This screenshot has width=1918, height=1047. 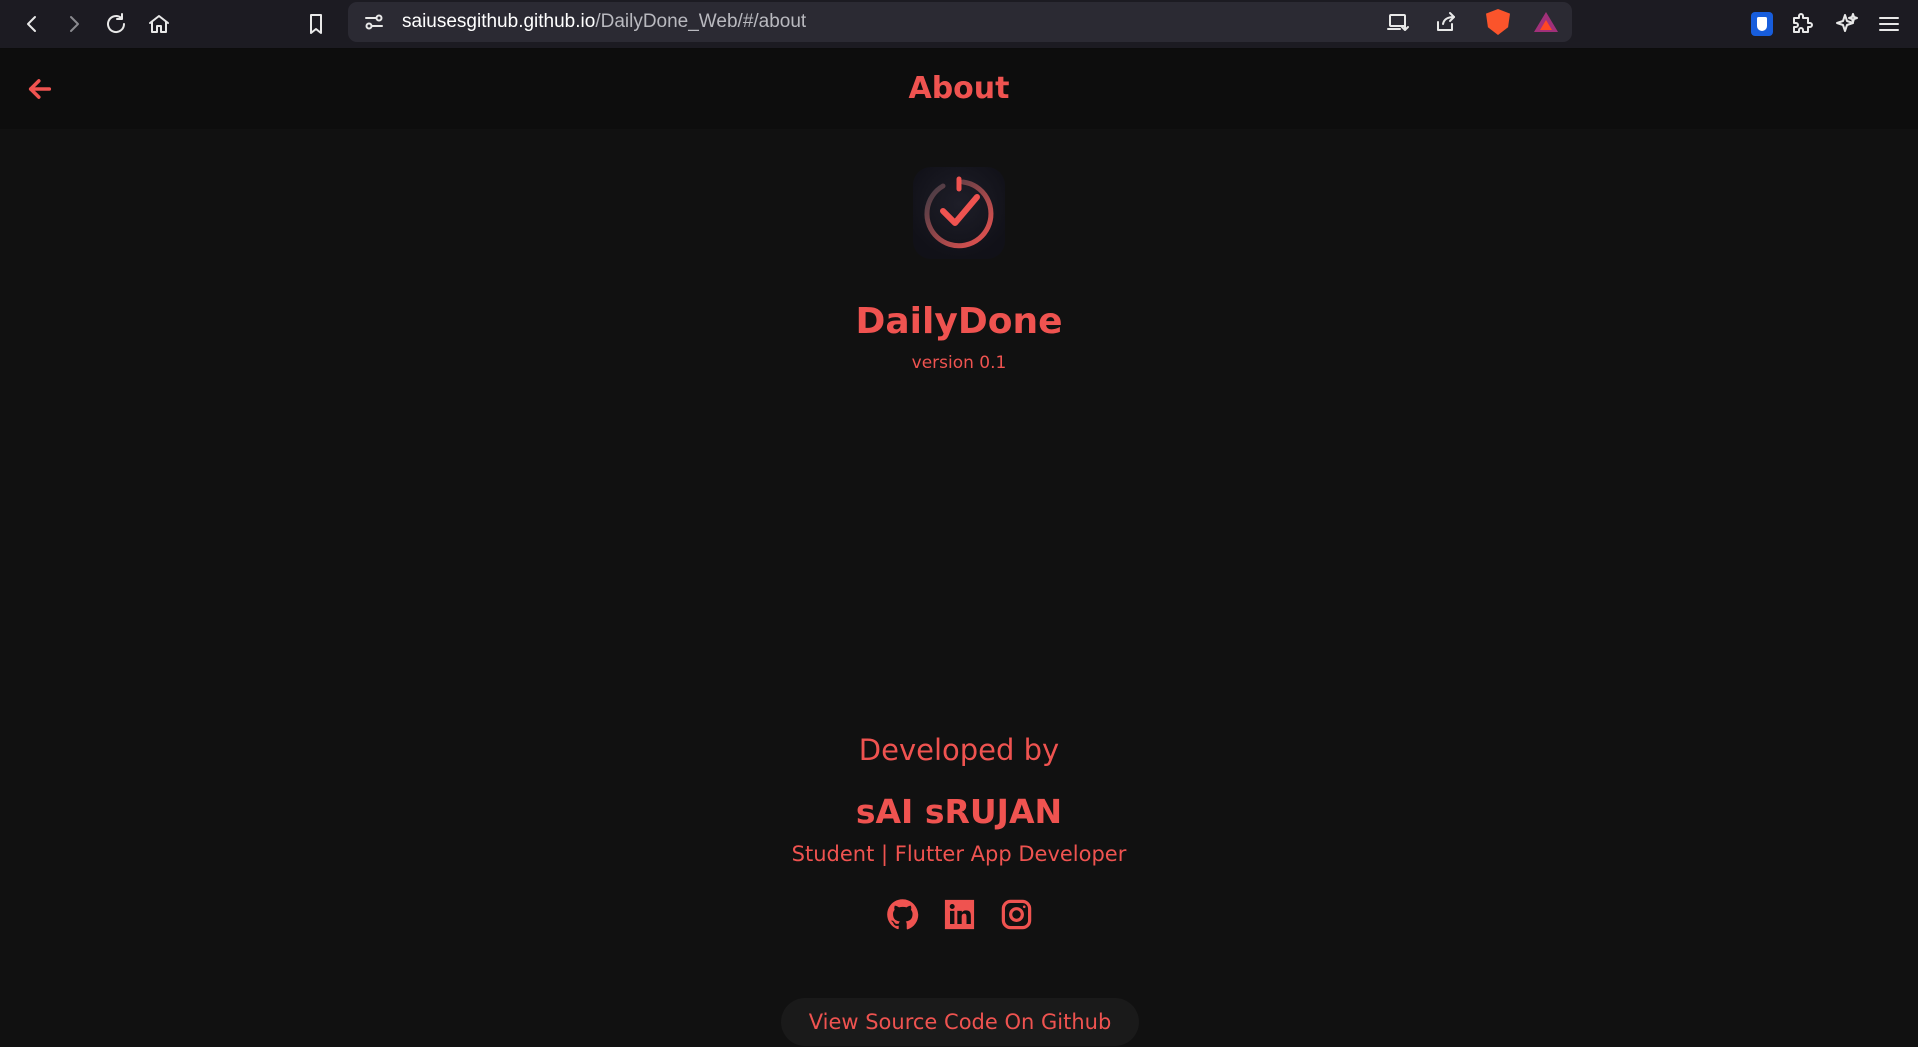 I want to click on install-app-icon, so click(x=1398, y=22).